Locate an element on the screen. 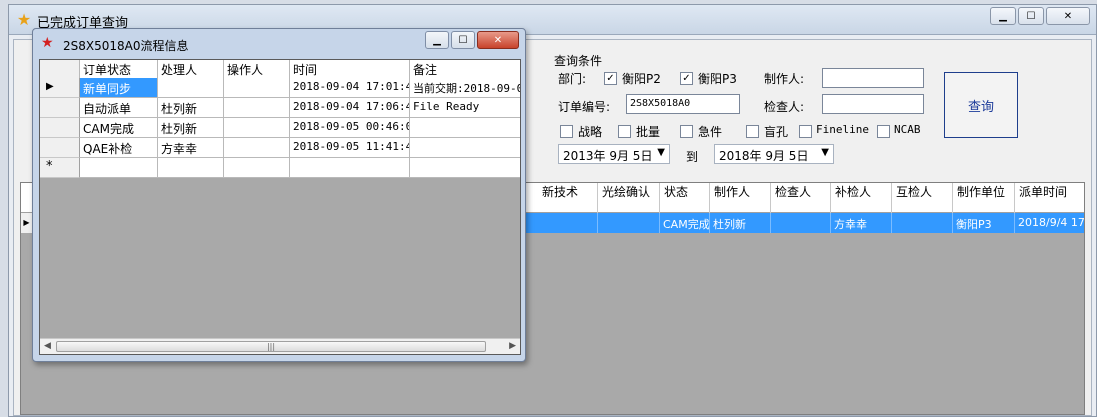  cell-checker is located at coordinates (801, 223).